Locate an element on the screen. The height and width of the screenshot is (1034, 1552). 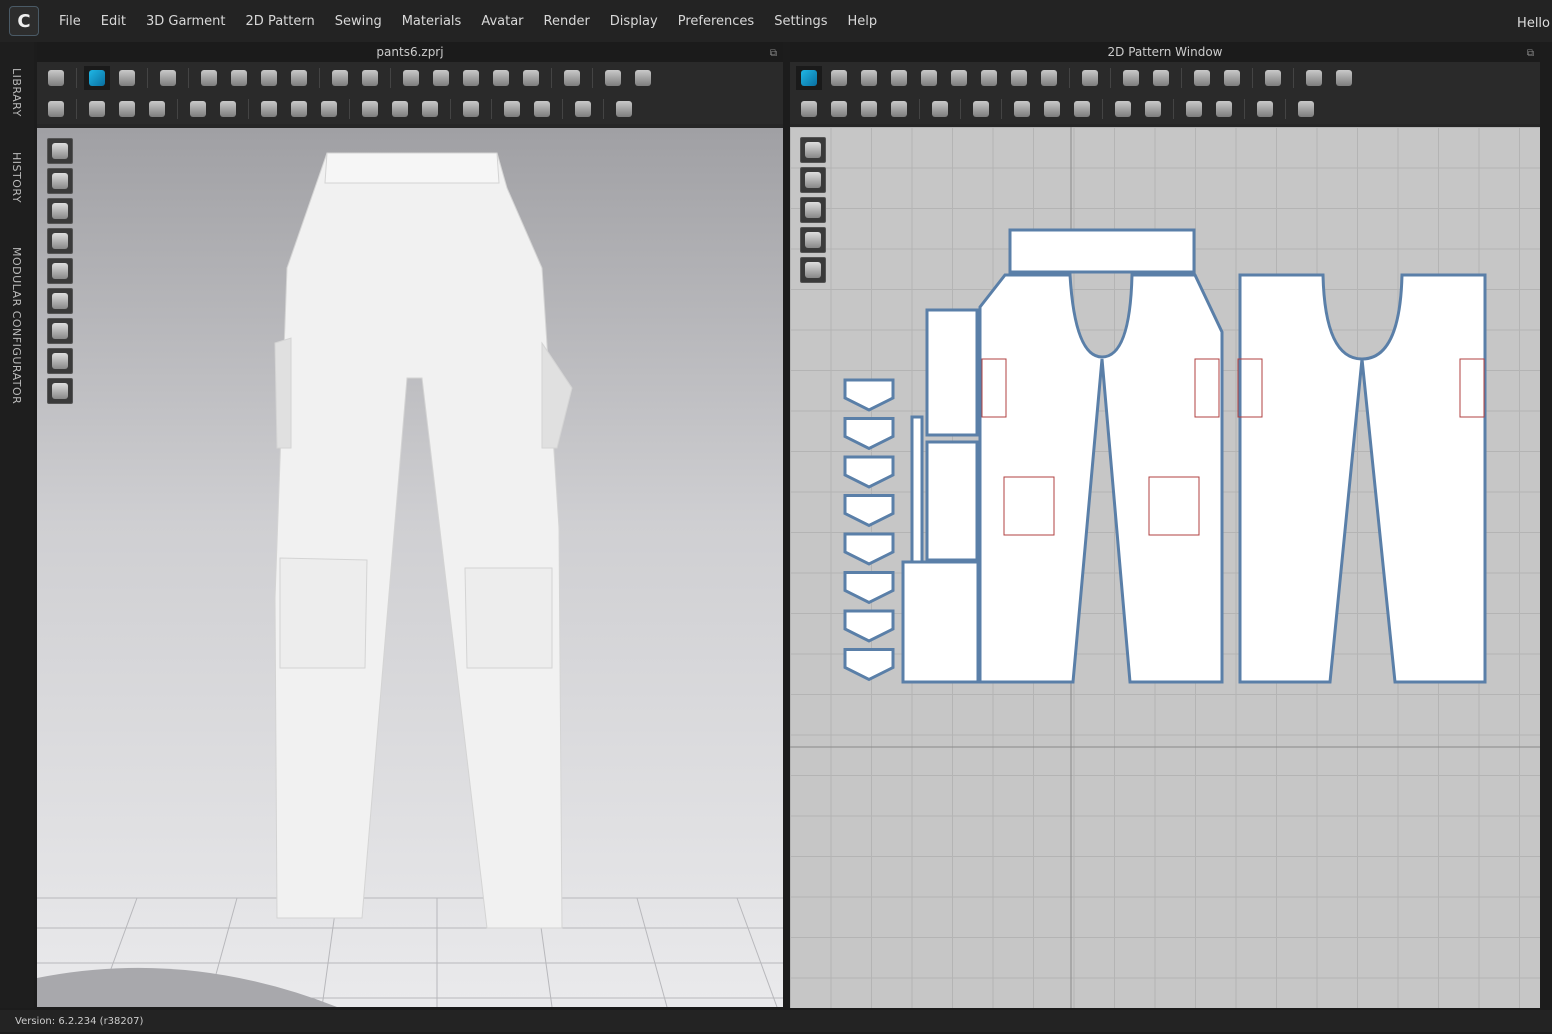
curve-icon is located at coordinates (228, 109).